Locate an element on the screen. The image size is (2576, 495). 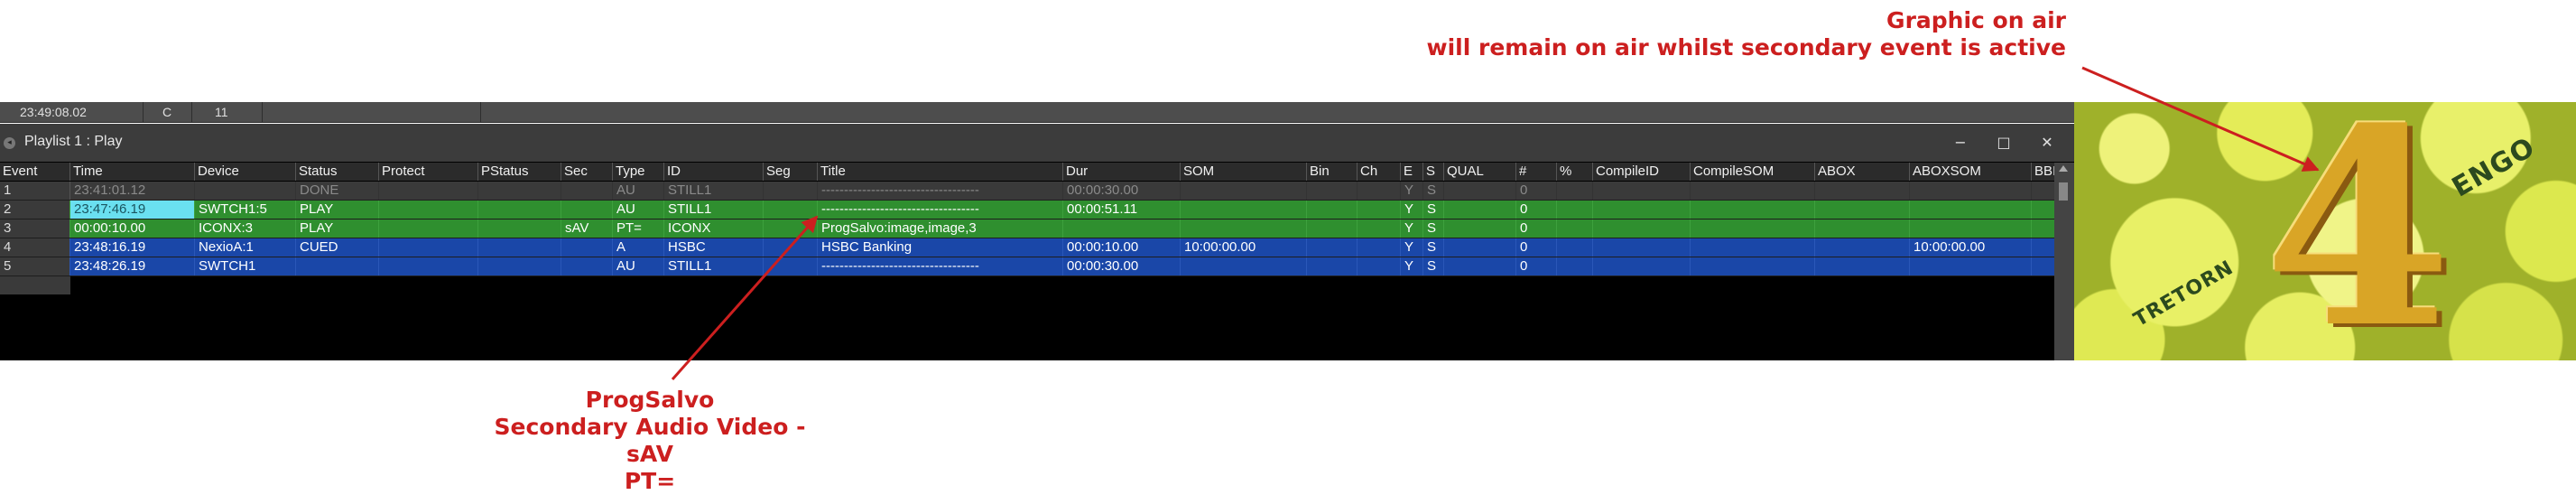
window-titlebar: ◂ Playlist 1 : Play − □ ✕ is located at coordinates (1037, 143).